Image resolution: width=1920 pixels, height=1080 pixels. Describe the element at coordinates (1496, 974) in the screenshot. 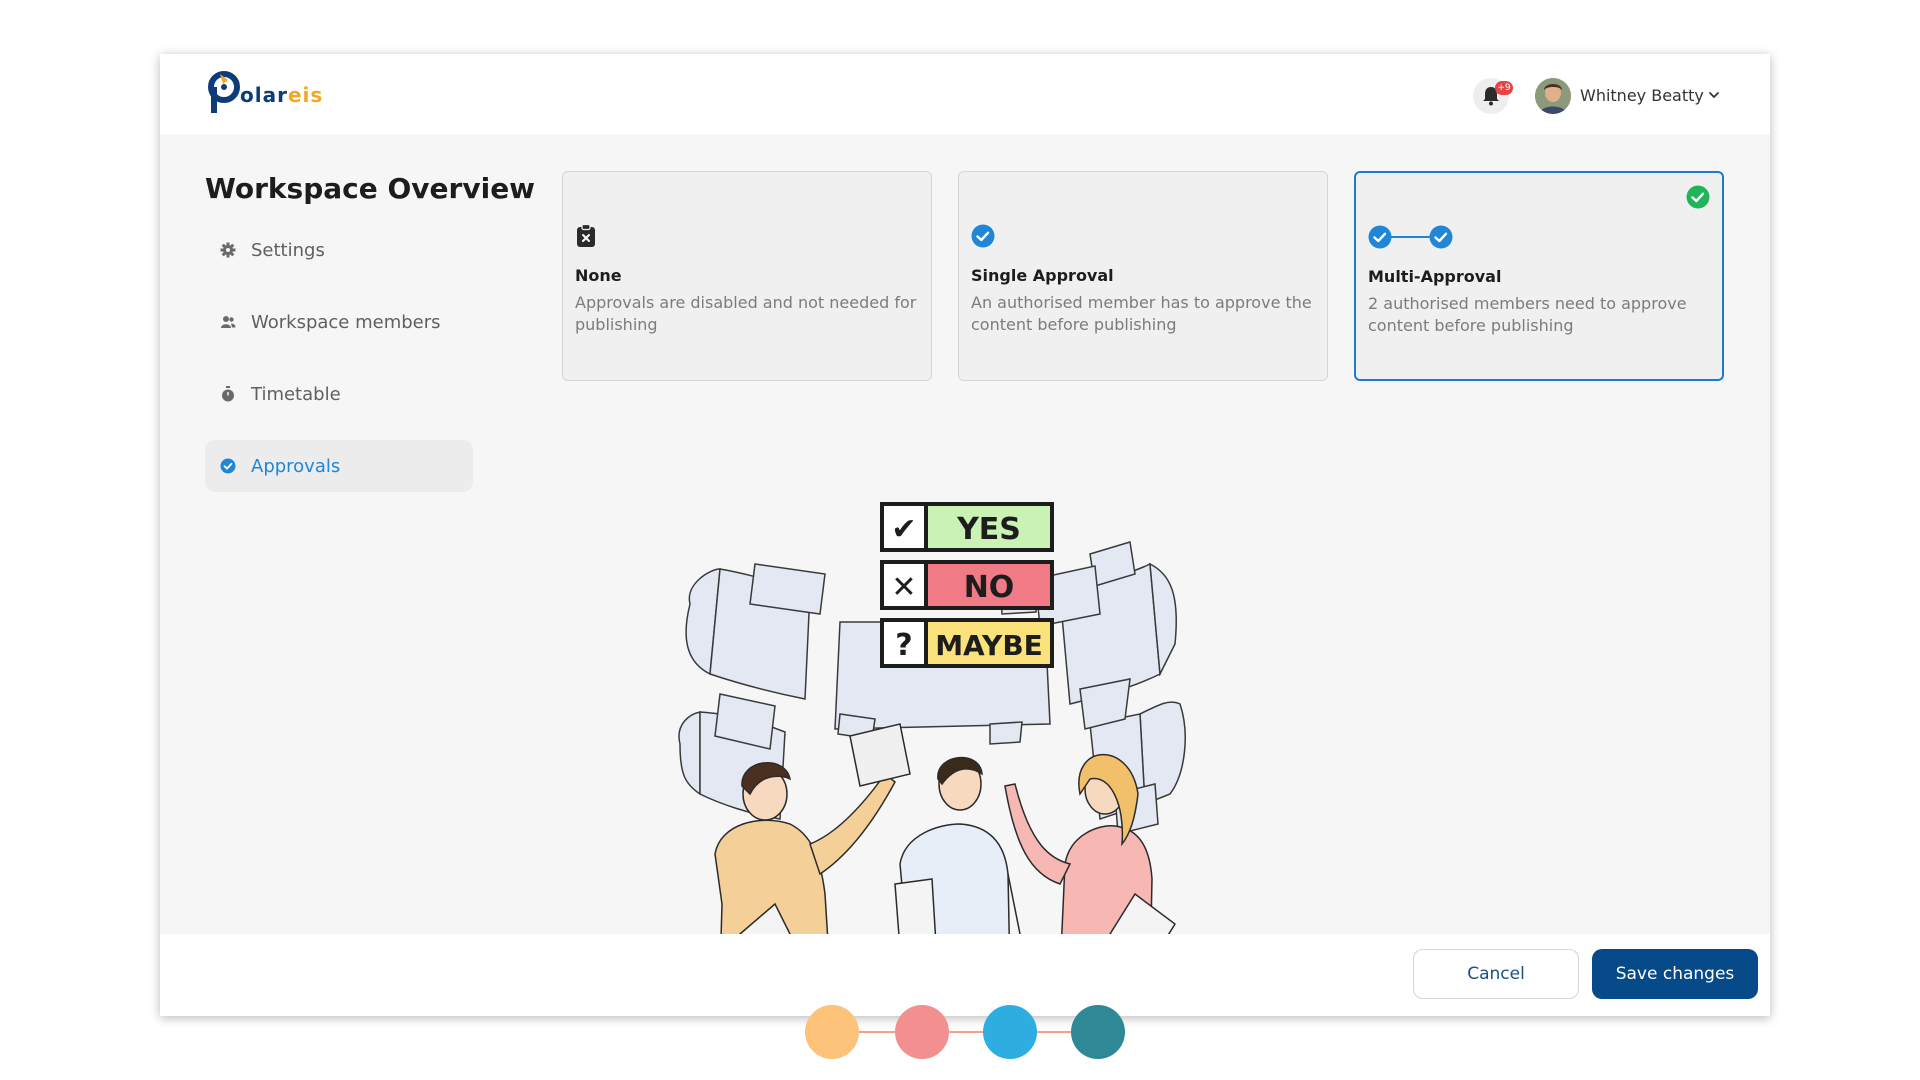

I see `cancel-button: Cancel` at that location.